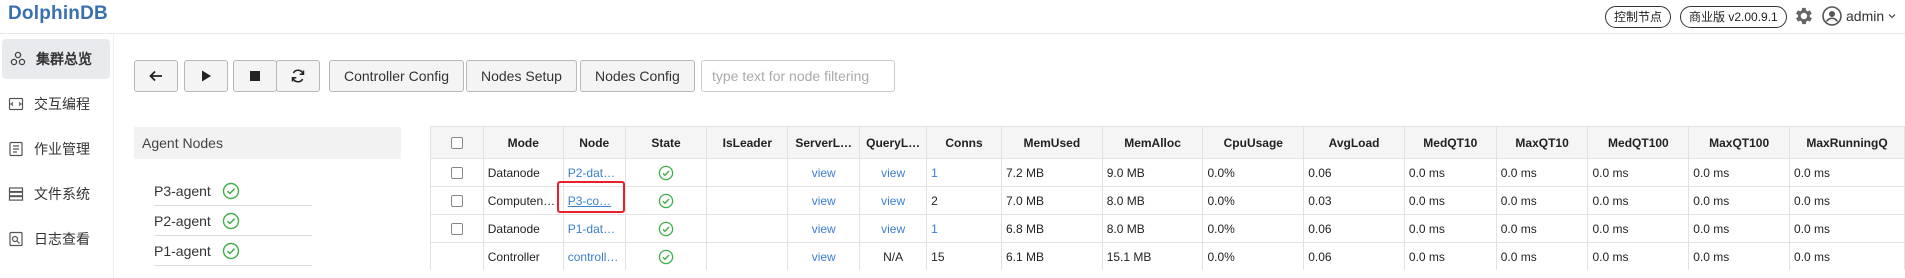  I want to click on isleader-cell, so click(747, 256).